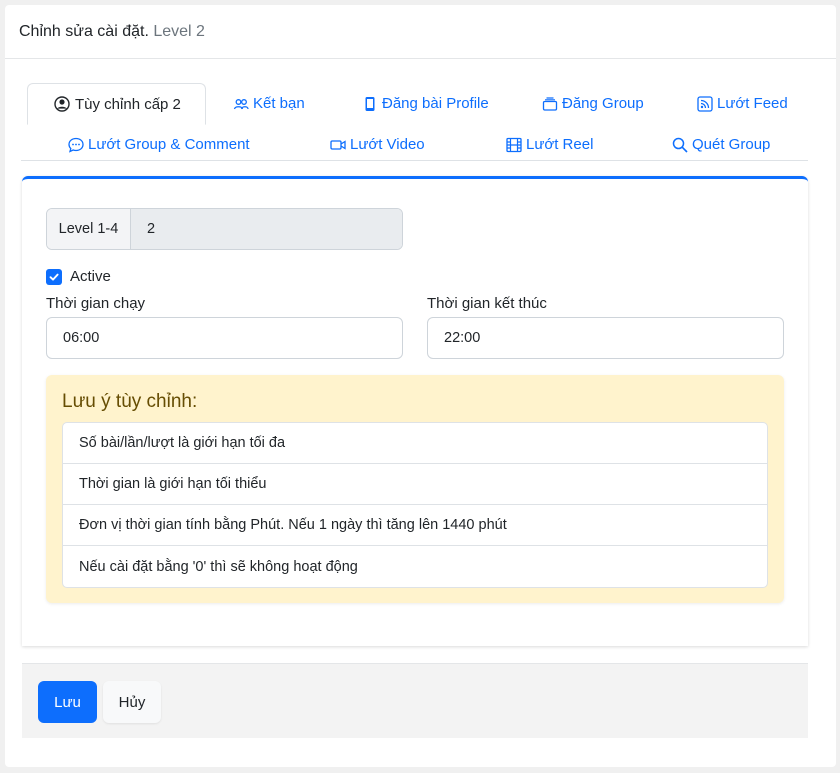 The width and height of the screenshot is (840, 773). Describe the element at coordinates (487, 303) in the screenshot. I see `end-time-label: Thời gian kết thúc` at that location.